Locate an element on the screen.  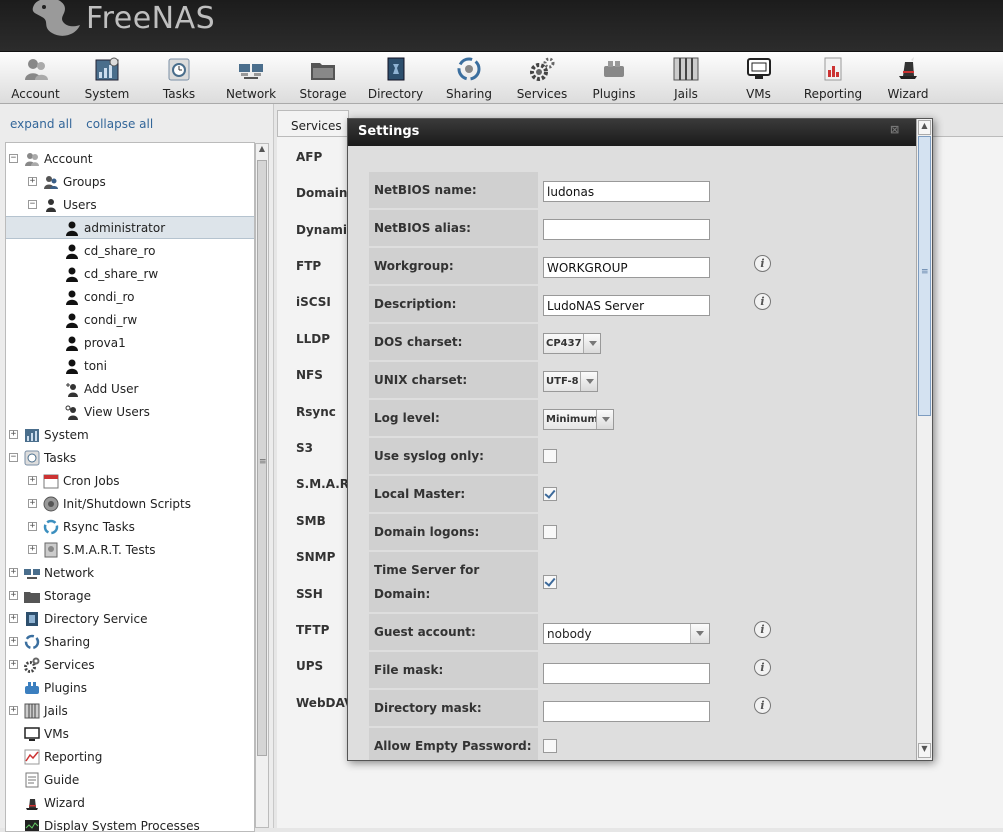
log-level-select: Minimum is located at coordinates (578, 419).